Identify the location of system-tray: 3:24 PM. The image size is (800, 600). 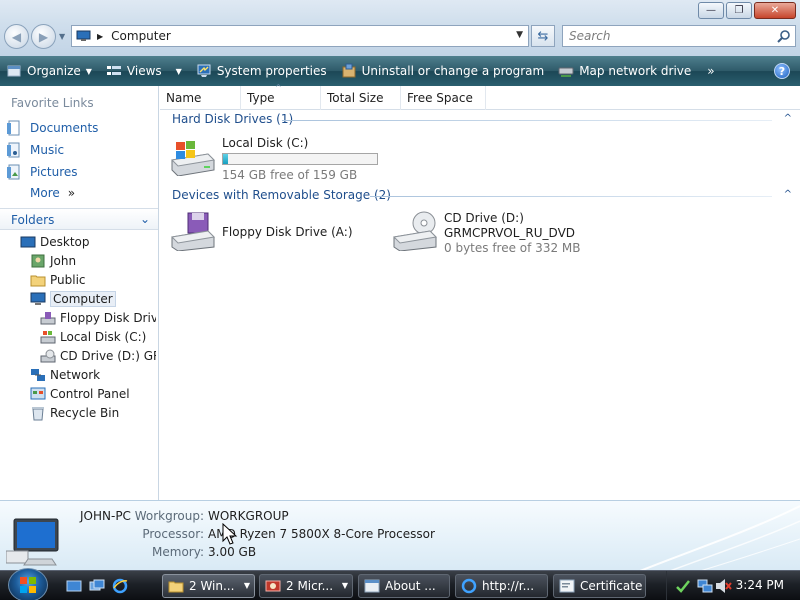
(733, 585).